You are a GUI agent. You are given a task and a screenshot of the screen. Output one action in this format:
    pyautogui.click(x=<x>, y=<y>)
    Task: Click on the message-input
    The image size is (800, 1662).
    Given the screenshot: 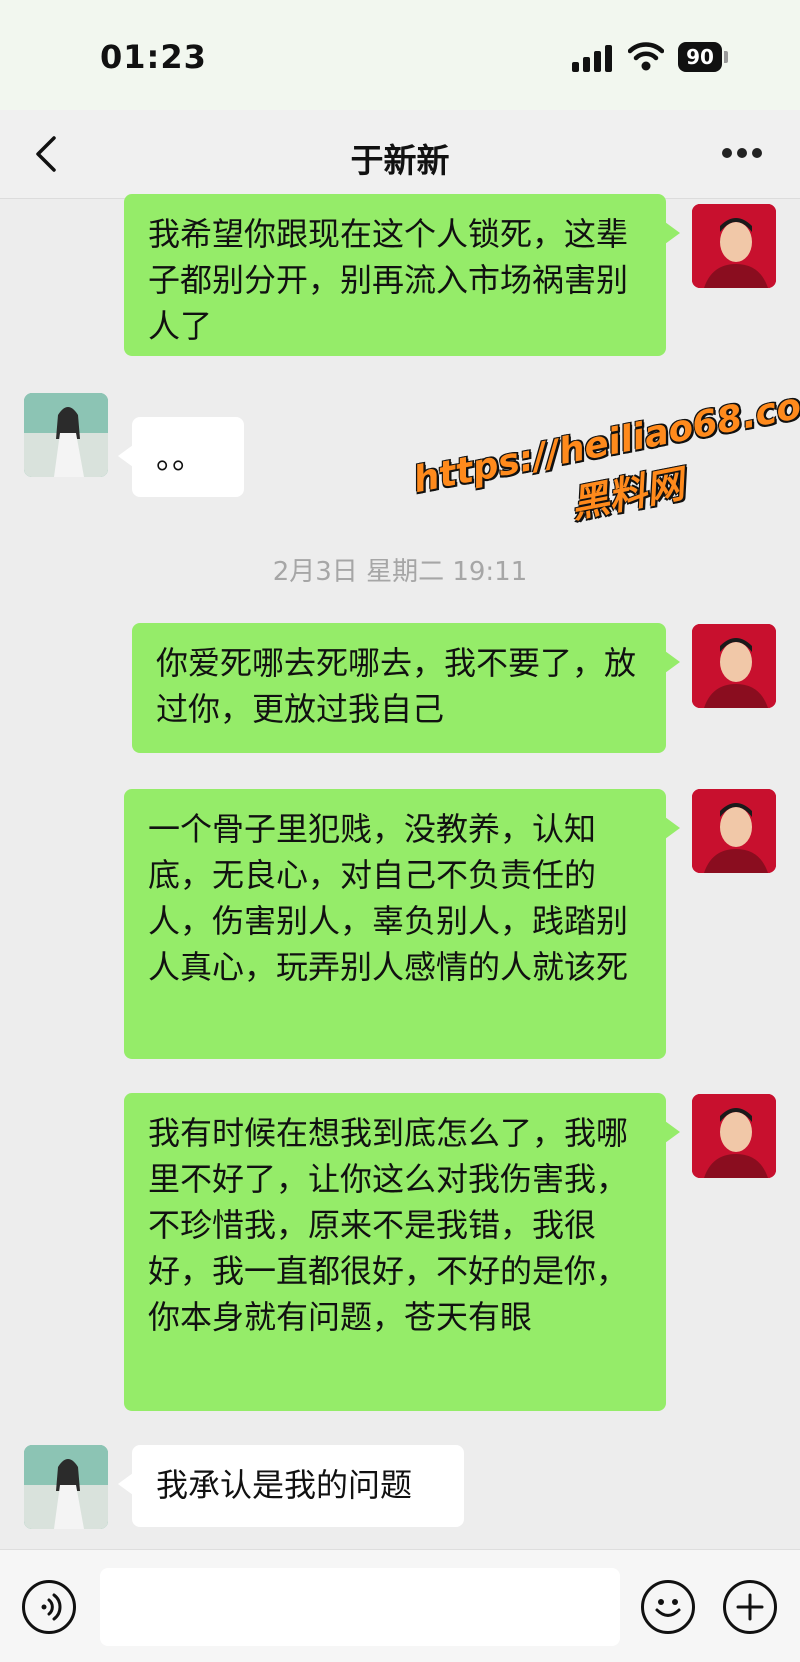 What is the action you would take?
    pyautogui.click(x=360, y=1607)
    